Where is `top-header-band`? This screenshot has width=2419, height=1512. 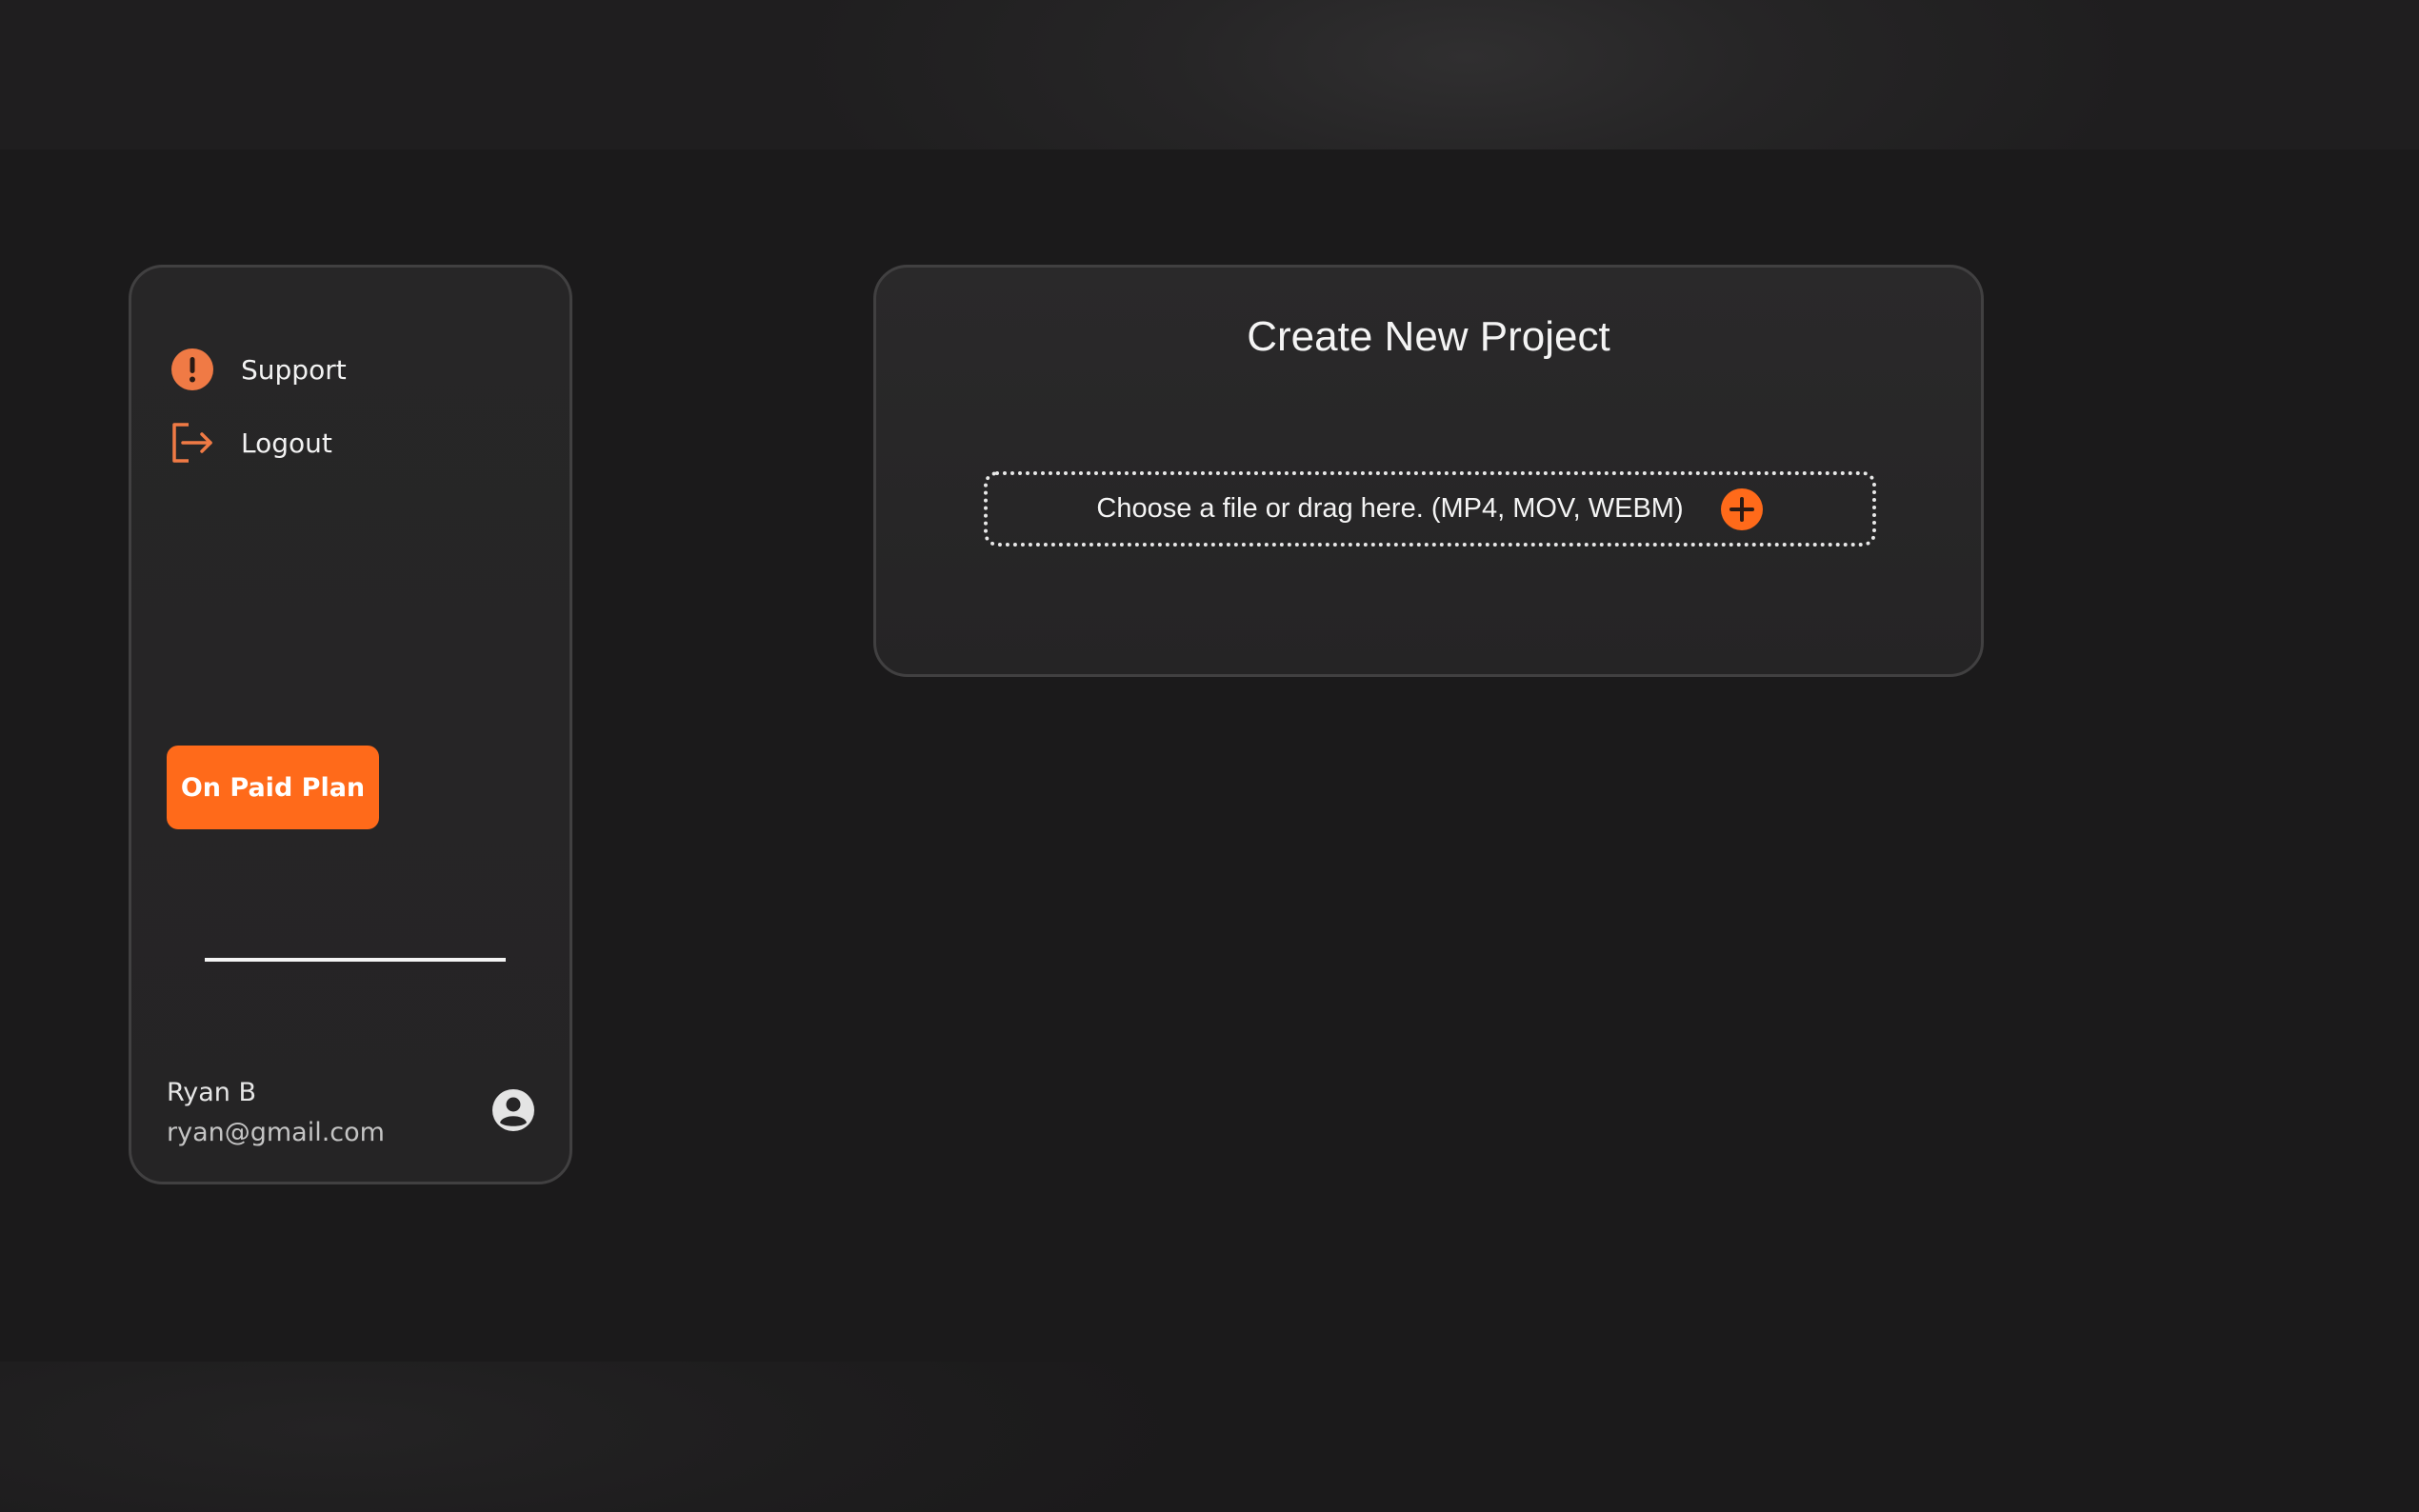 top-header-band is located at coordinates (1209, 74).